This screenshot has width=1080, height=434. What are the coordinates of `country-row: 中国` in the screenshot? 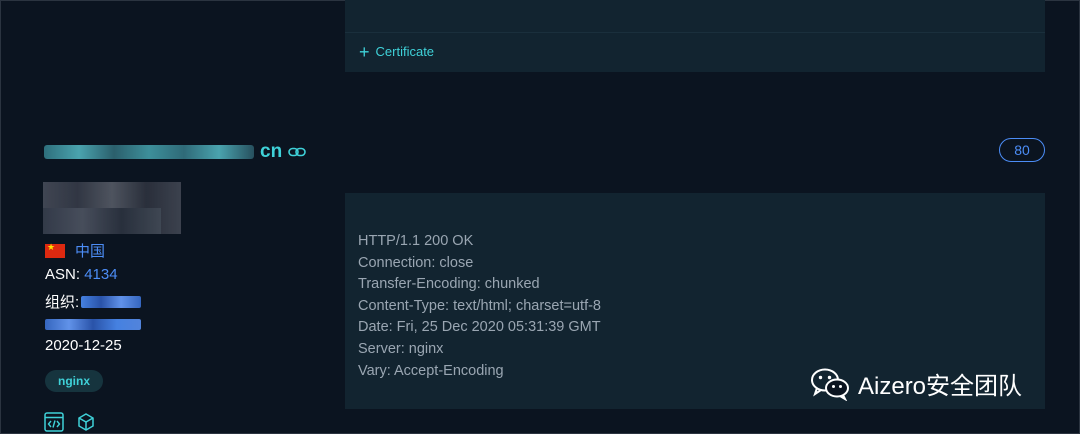 It's located at (75, 250).